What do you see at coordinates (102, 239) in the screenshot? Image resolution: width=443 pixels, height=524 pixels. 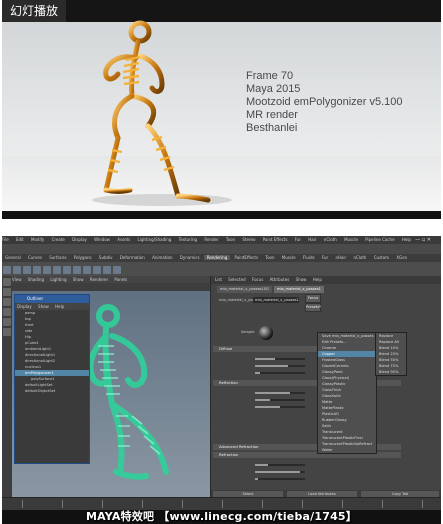 I see `menu-window: Window` at bounding box center [102, 239].